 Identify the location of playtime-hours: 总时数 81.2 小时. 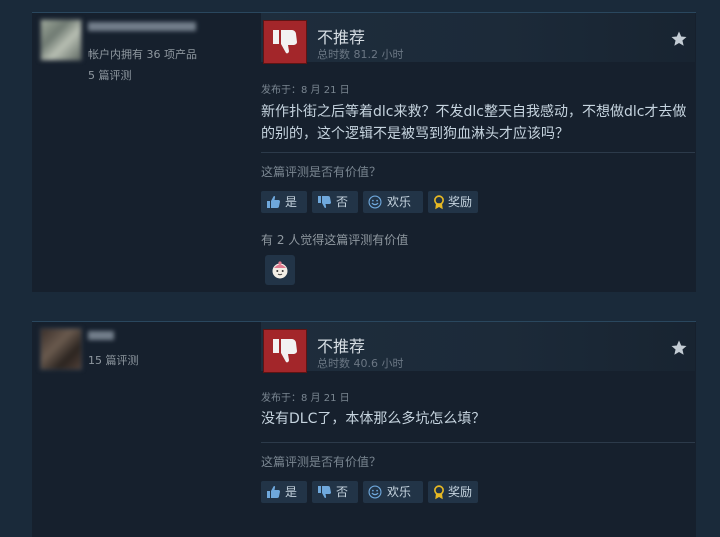
(360, 54).